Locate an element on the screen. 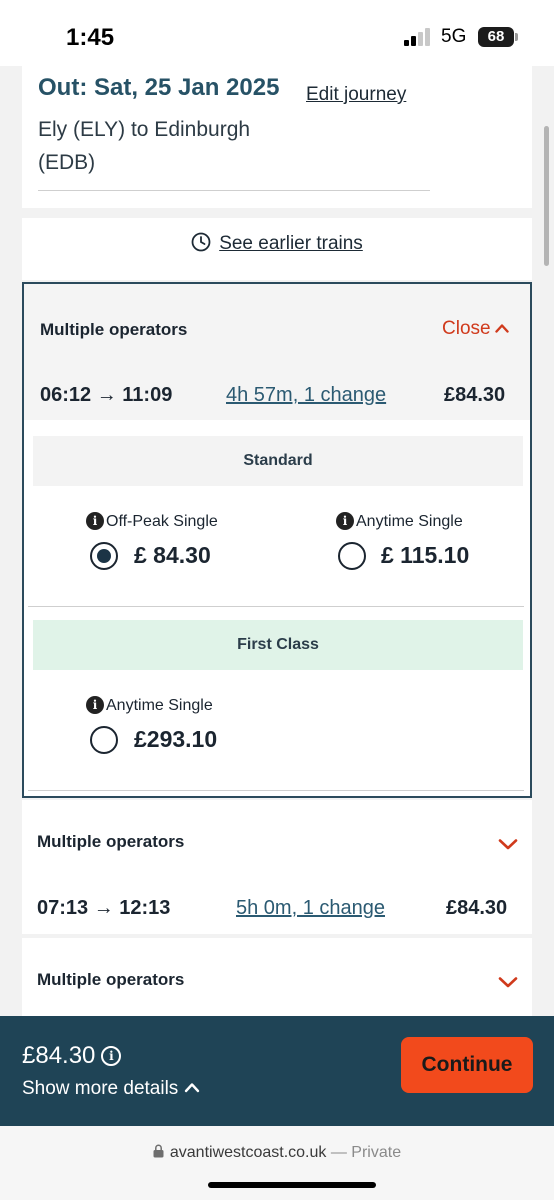 The width and height of the screenshot is (554, 1200). fare-off-peak-single: i Off-Peak Single is located at coordinates (152, 521).